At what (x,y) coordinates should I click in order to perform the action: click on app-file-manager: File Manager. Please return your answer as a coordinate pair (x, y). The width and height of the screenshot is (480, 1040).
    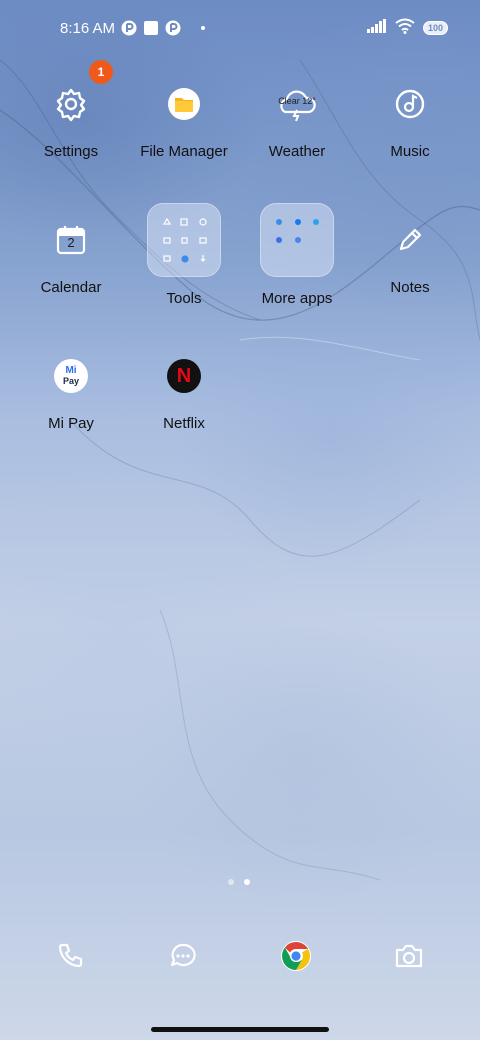
    Looking at the image, I should click on (184, 120).